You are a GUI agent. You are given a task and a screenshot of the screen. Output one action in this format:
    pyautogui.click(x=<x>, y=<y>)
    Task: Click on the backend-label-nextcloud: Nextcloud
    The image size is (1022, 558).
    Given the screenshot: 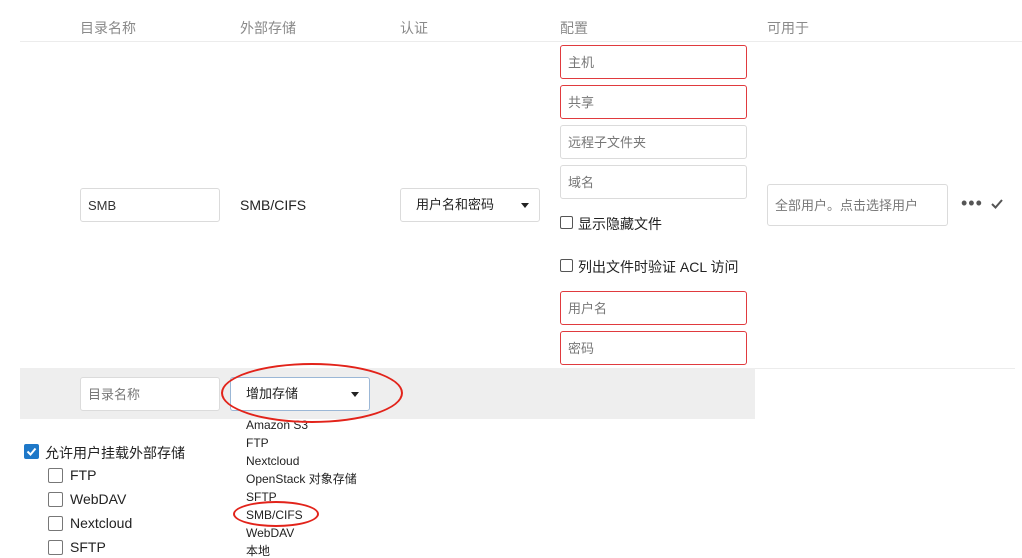 What is the action you would take?
    pyautogui.click(x=101, y=523)
    